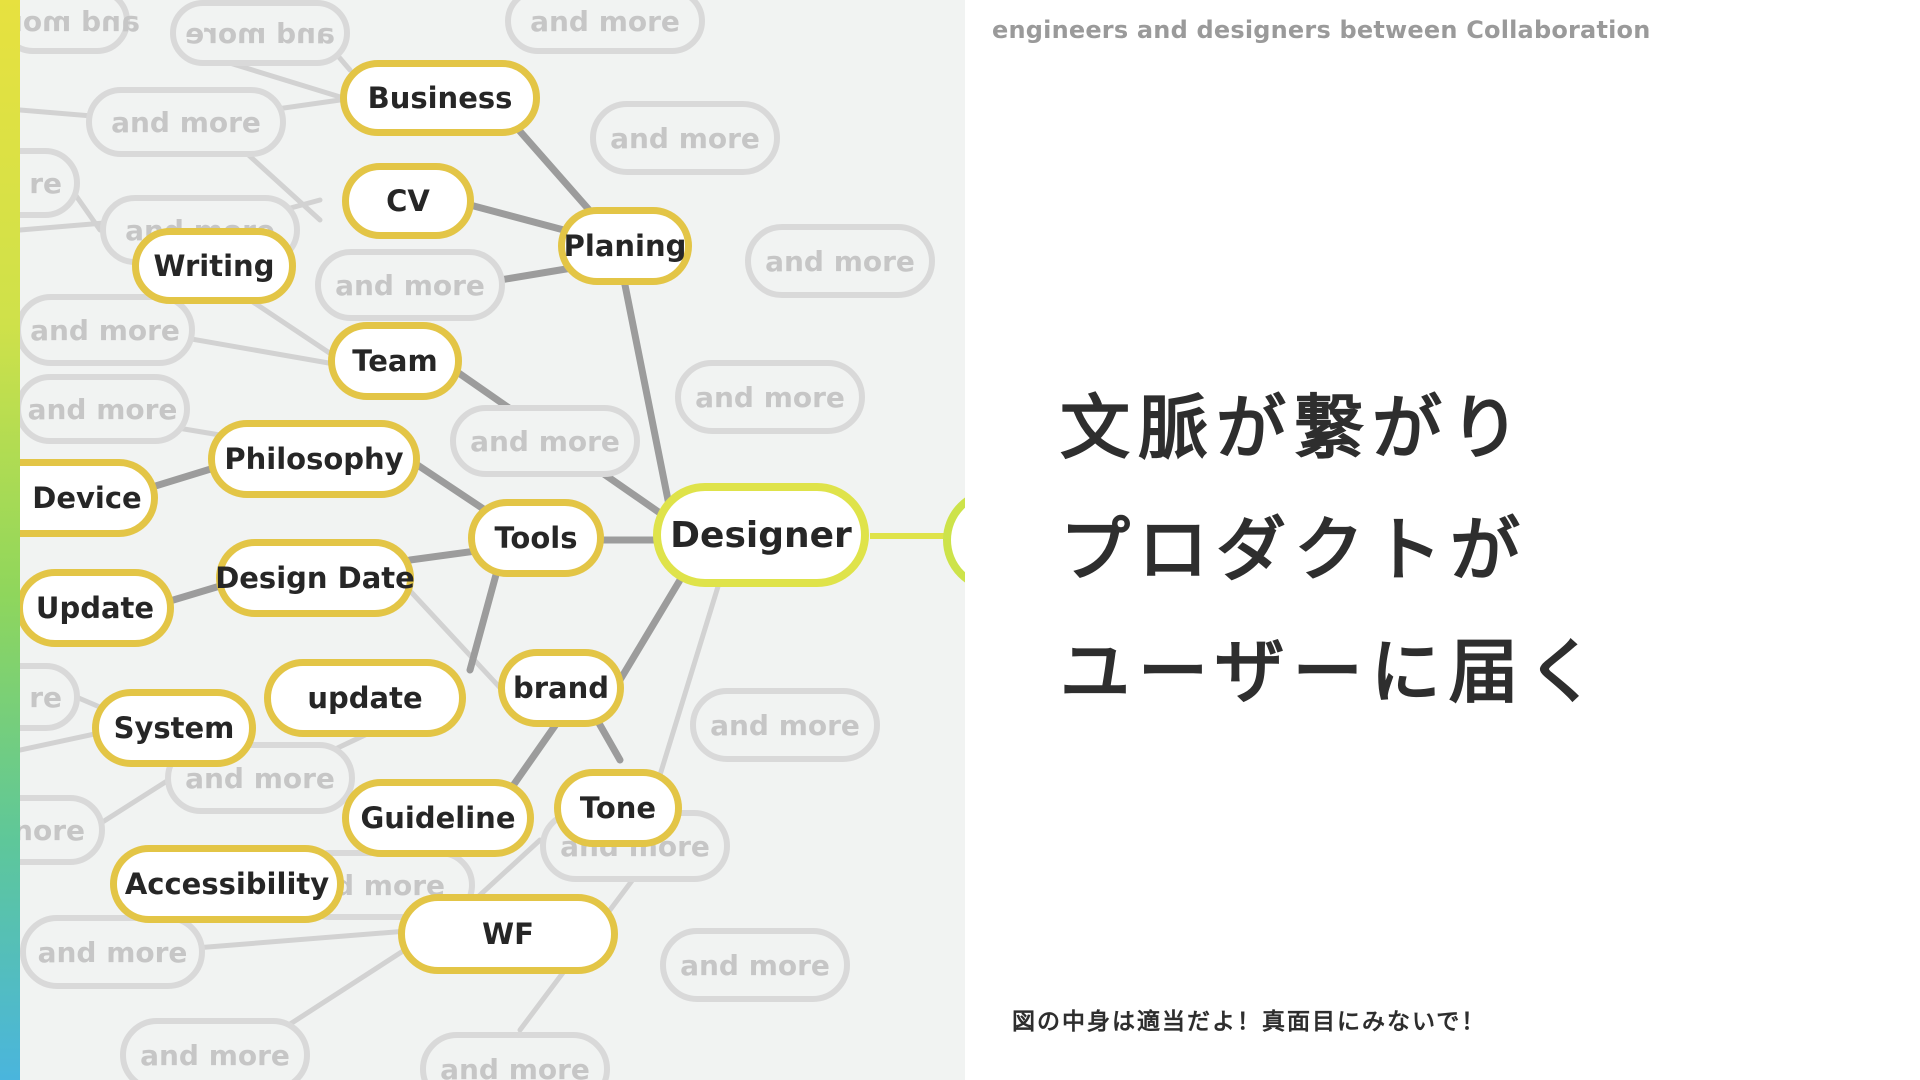 The height and width of the screenshot is (1080, 1920). What do you see at coordinates (618, 808) in the screenshot?
I see `node-tone: Tone` at bounding box center [618, 808].